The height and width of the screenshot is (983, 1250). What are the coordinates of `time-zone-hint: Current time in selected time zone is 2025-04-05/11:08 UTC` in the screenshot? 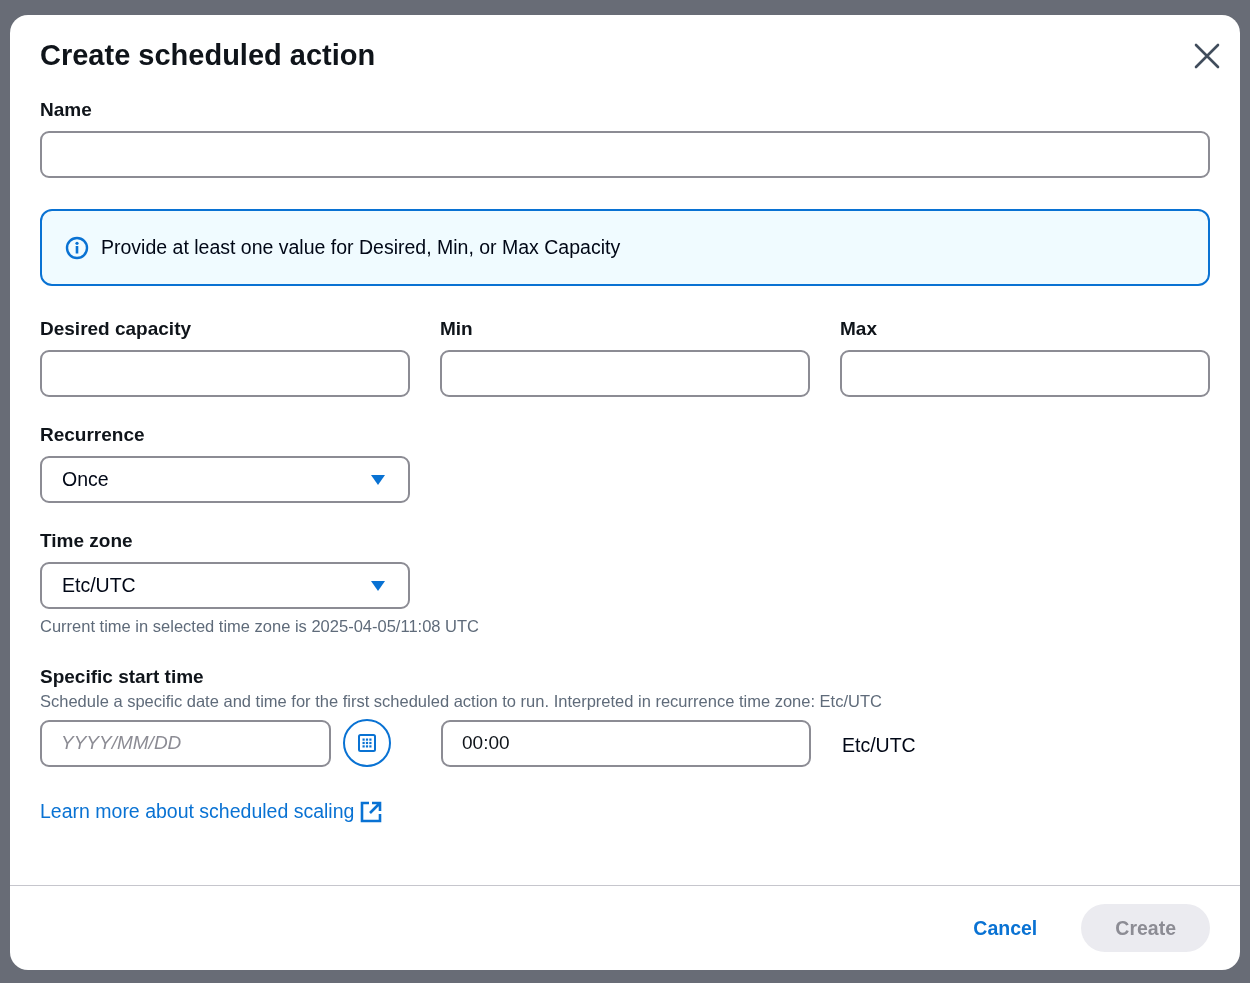 It's located at (259, 626).